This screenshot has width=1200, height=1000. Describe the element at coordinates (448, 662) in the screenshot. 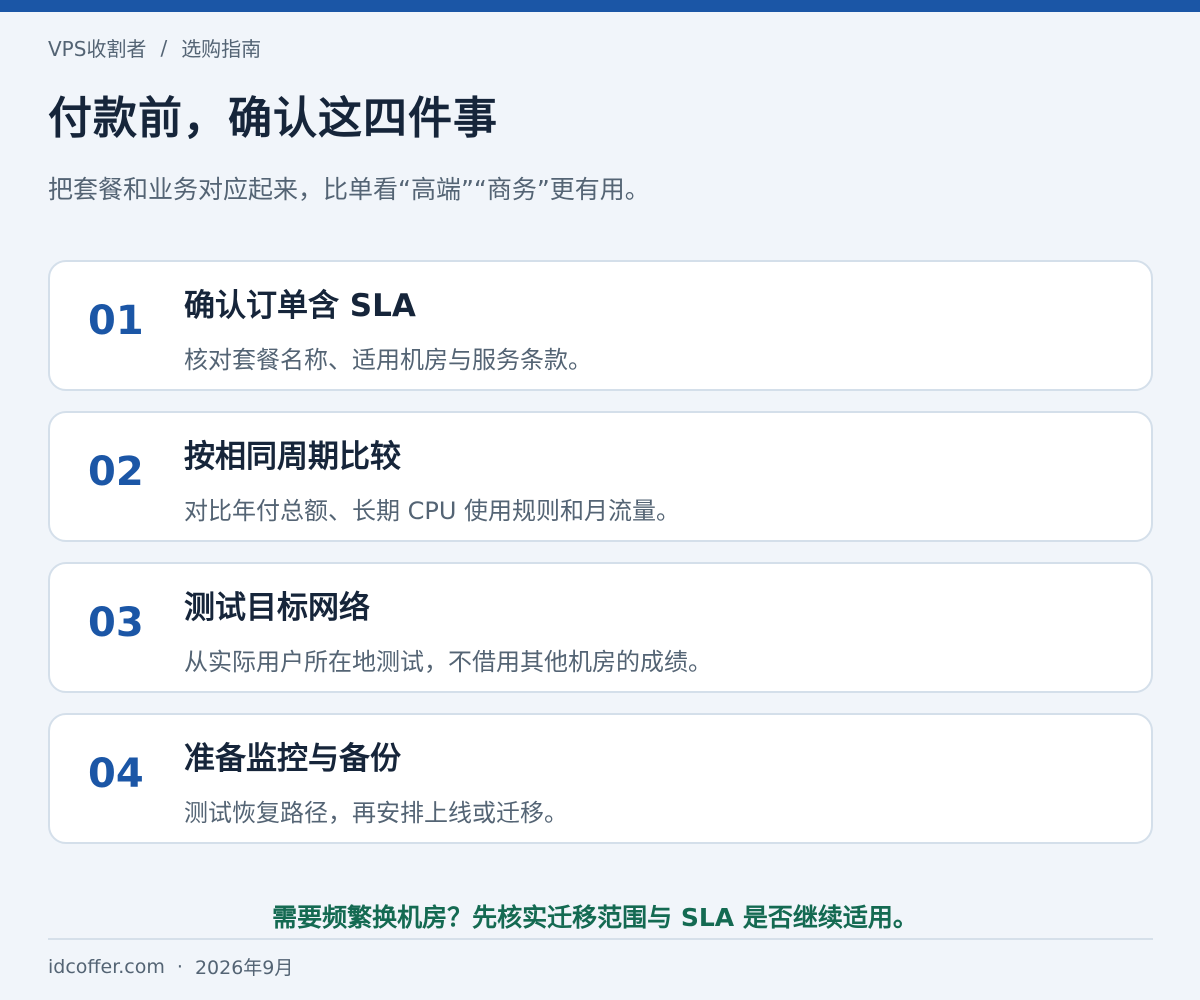

I see `step-description: 从实际用户所在地测试，不借用其他机房的成绩。` at that location.